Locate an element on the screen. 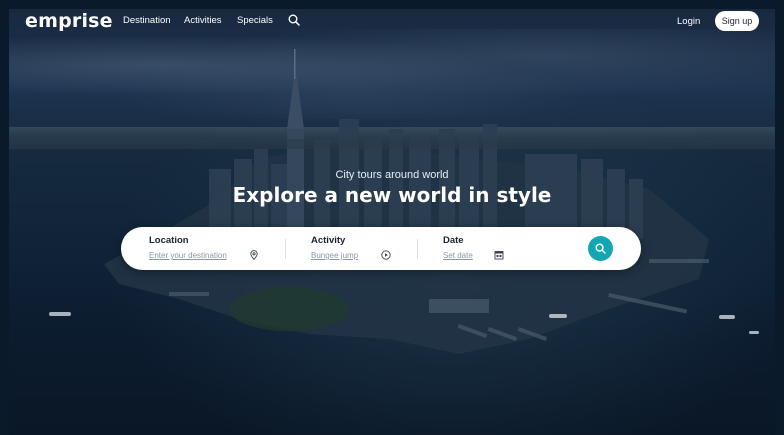 The width and height of the screenshot is (784, 435). calendar-icon is located at coordinates (499, 255).